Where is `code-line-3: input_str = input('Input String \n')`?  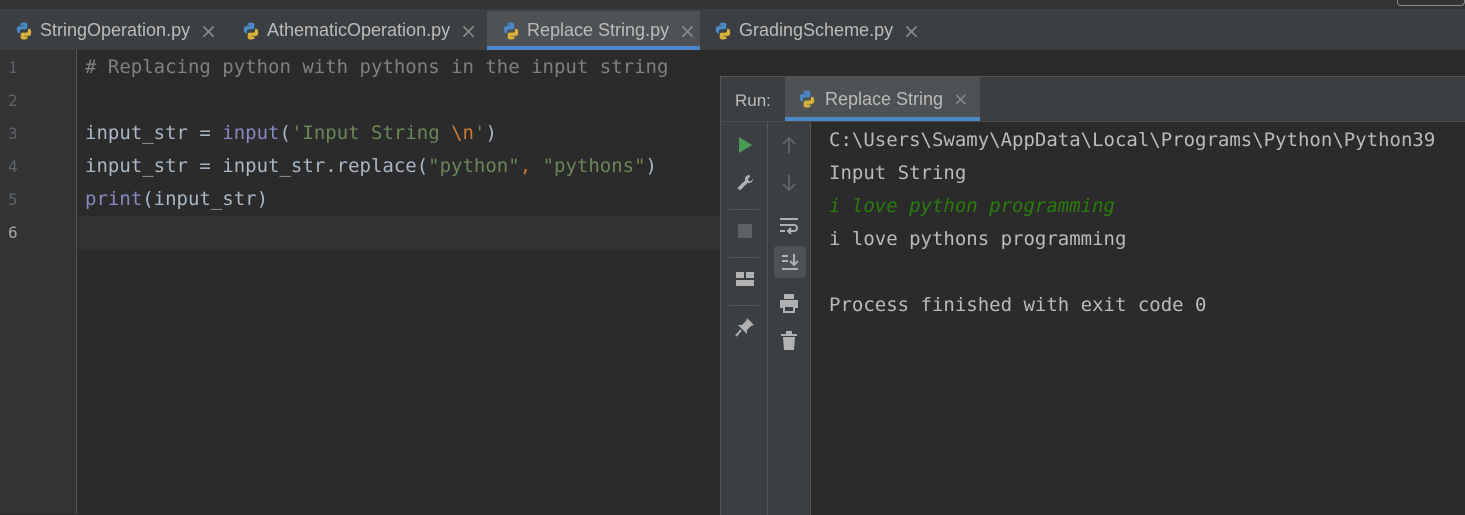
code-line-3: input_str = input('Input String \n') is located at coordinates (291, 133).